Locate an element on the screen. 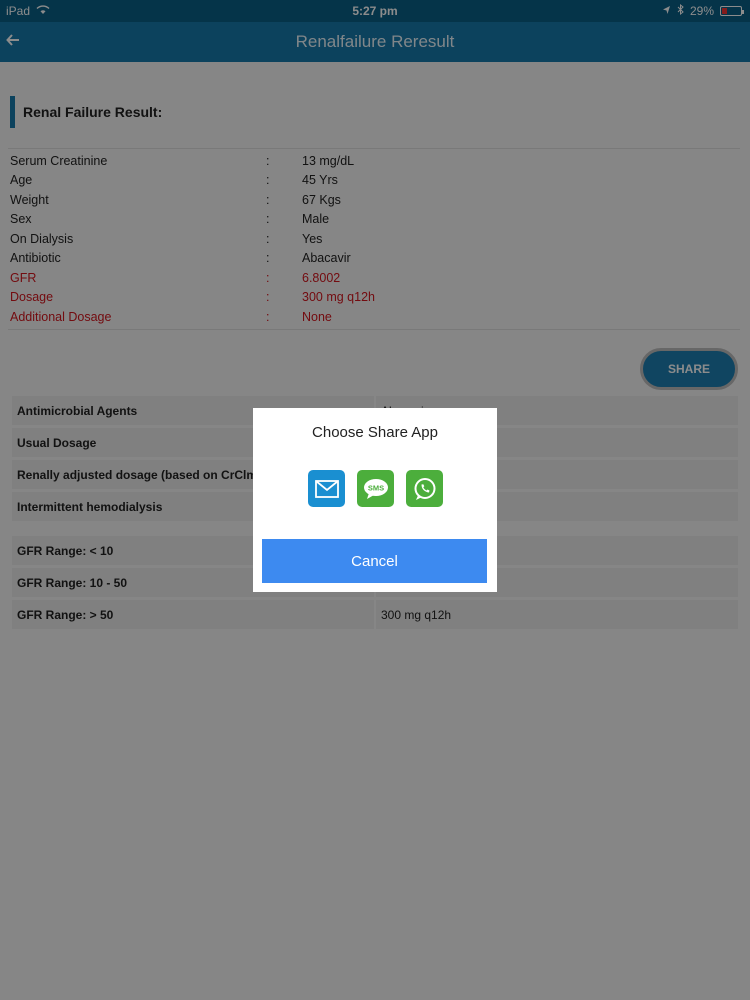 This screenshot has width=750, height=1000. sms-icon: SMS is located at coordinates (375, 488).